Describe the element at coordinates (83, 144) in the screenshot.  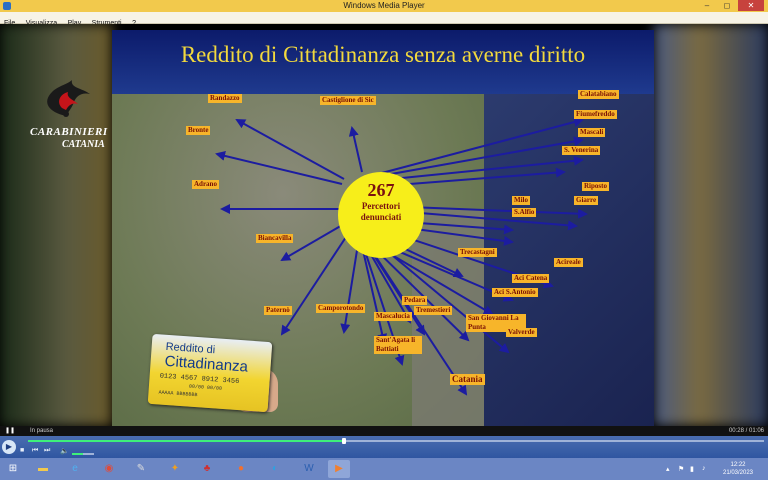
I see `logo-text-catania: CATANIA` at that location.